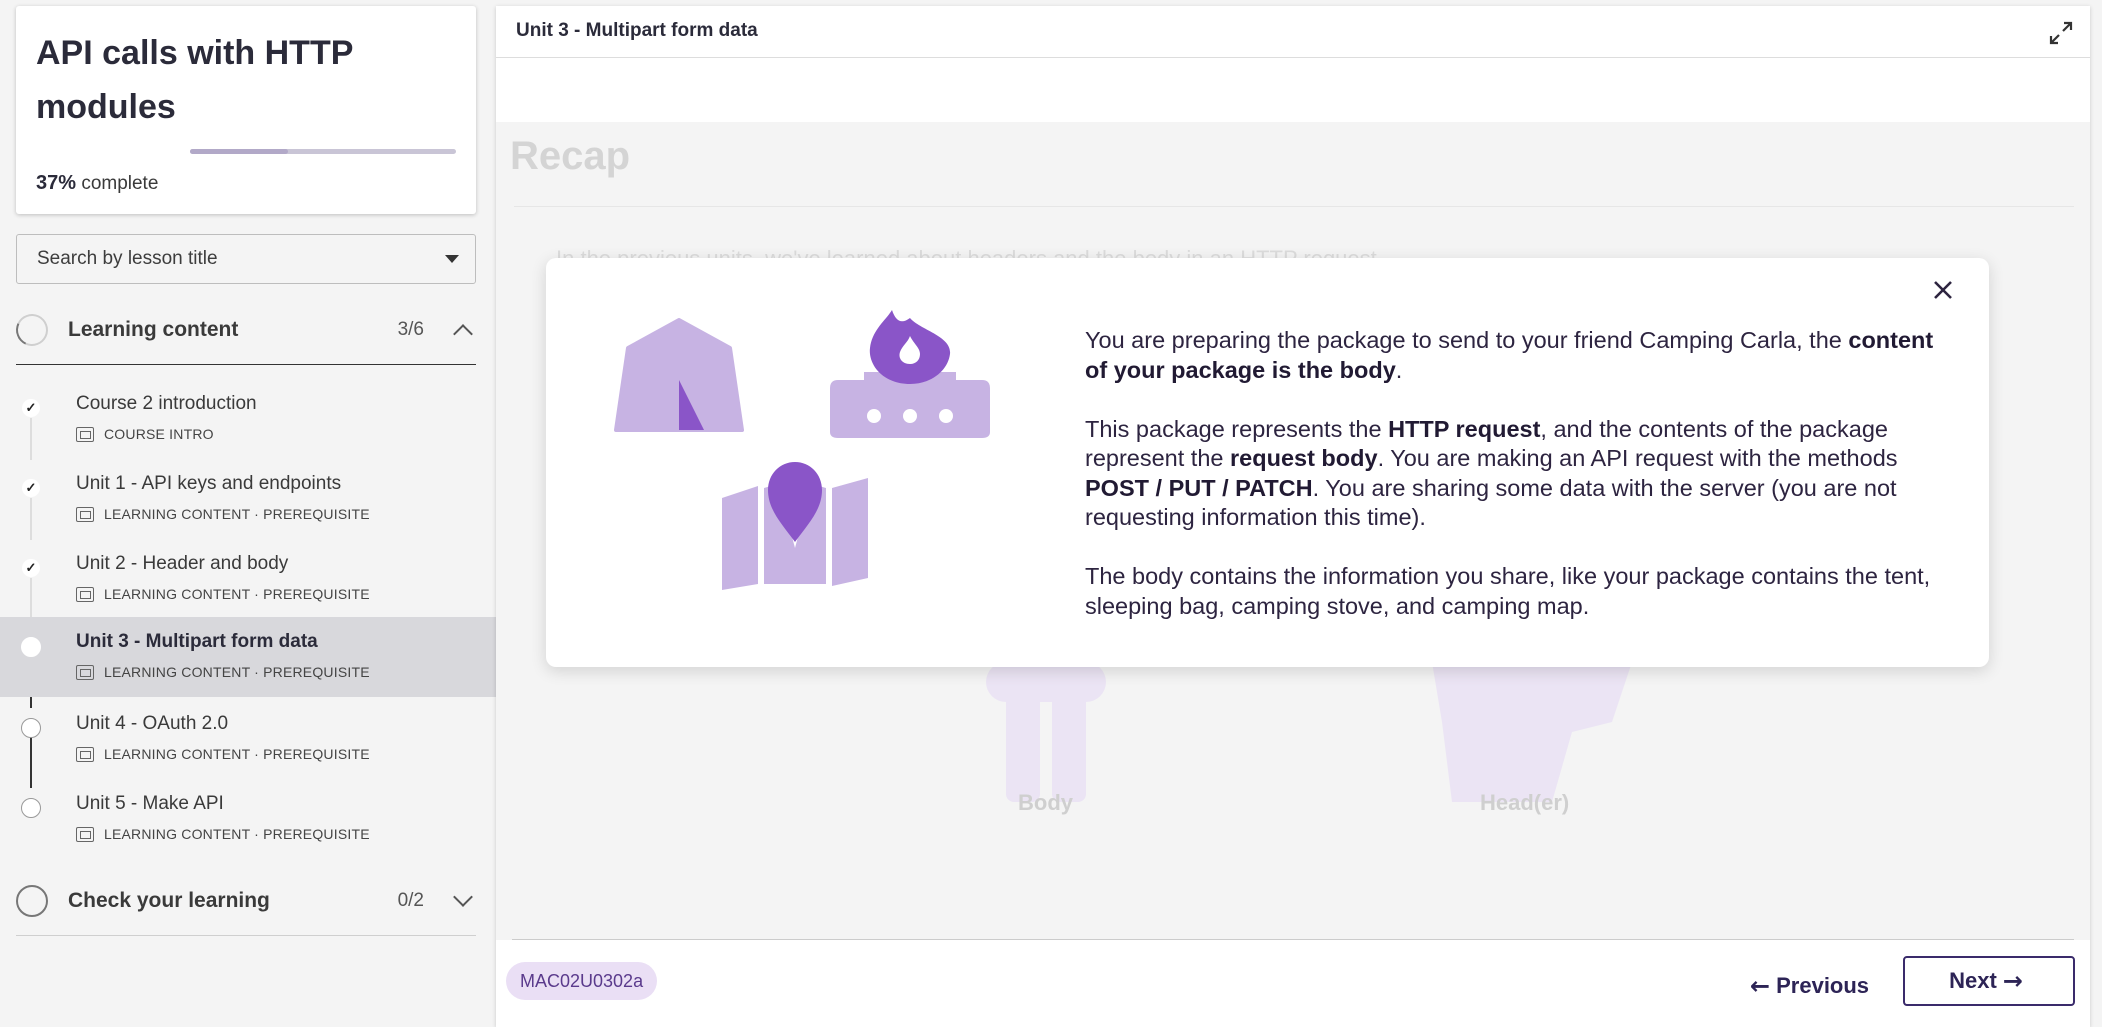 The image size is (2102, 1027). Describe the element at coordinates (56, 183) in the screenshot. I see `progress-percent: 37%` at that location.